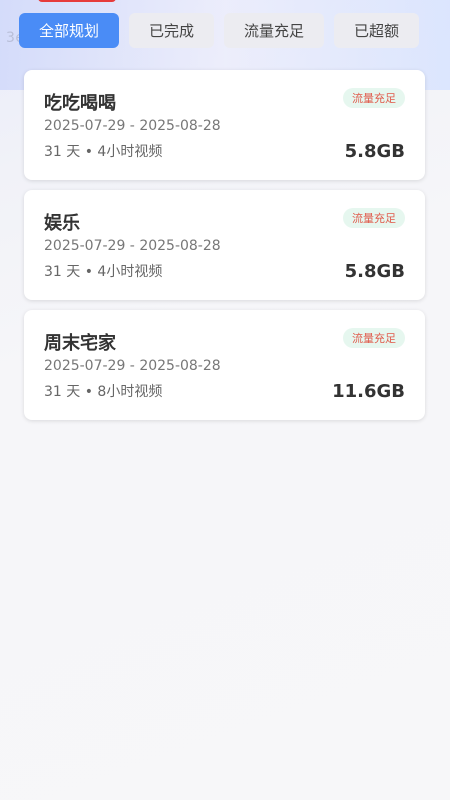 The width and height of the screenshot is (450, 800). What do you see at coordinates (77, 1) in the screenshot?
I see `status-indicator` at bounding box center [77, 1].